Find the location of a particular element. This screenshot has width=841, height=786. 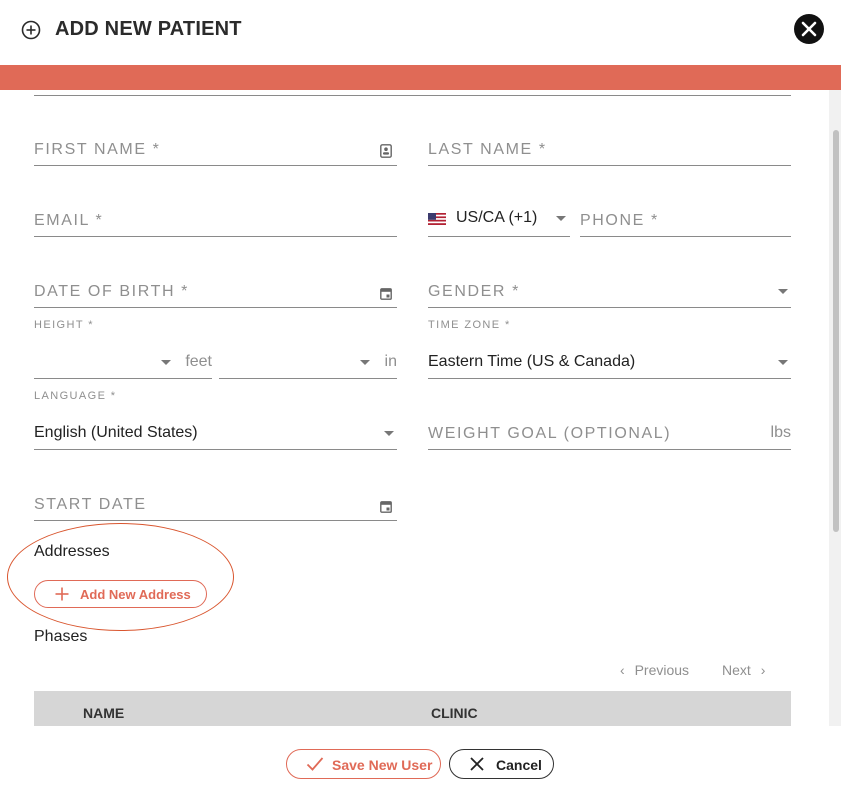

chevron-right-icon: › is located at coordinates (763, 670).